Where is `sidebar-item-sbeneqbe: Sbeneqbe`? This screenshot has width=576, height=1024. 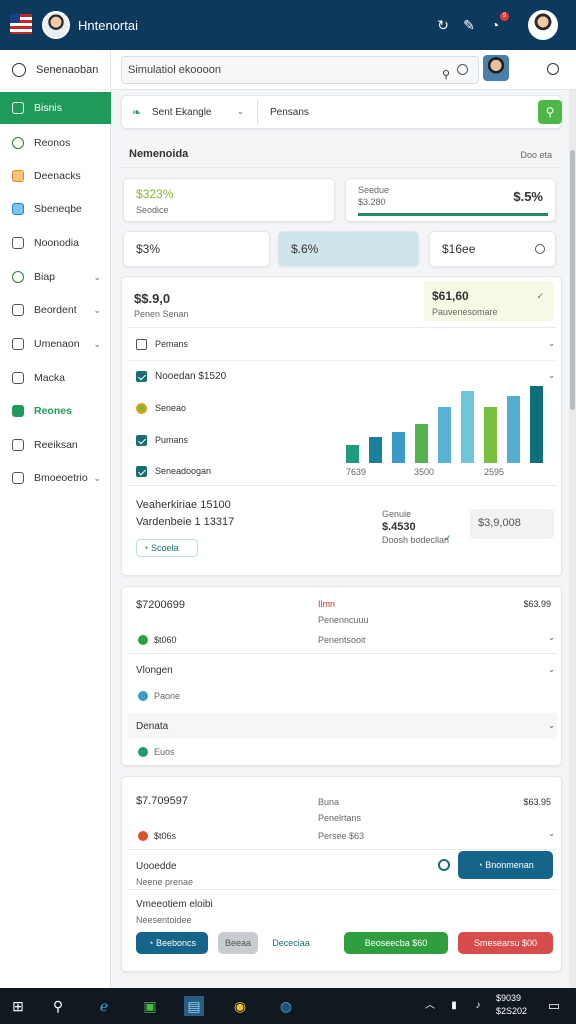
sidebar-item-sbeneqbe: Sbeneqbe is located at coordinates (55, 209).